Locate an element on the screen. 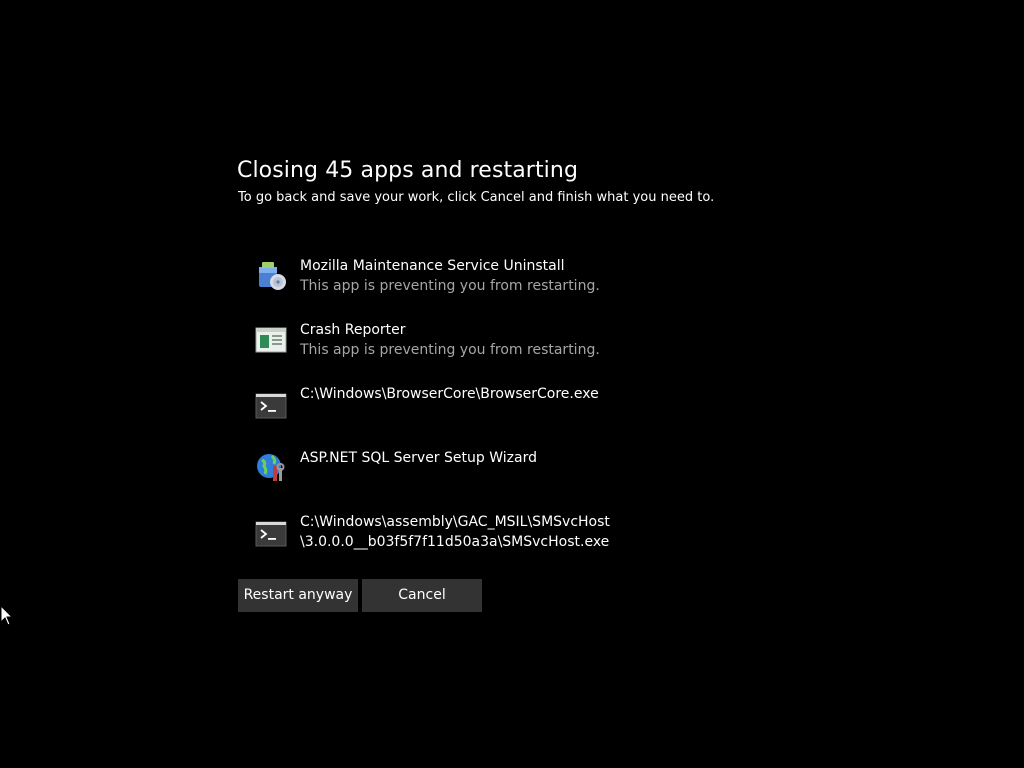 The width and height of the screenshot is (1024, 768). restart-anyway-button: Restart anyway is located at coordinates (298, 595).